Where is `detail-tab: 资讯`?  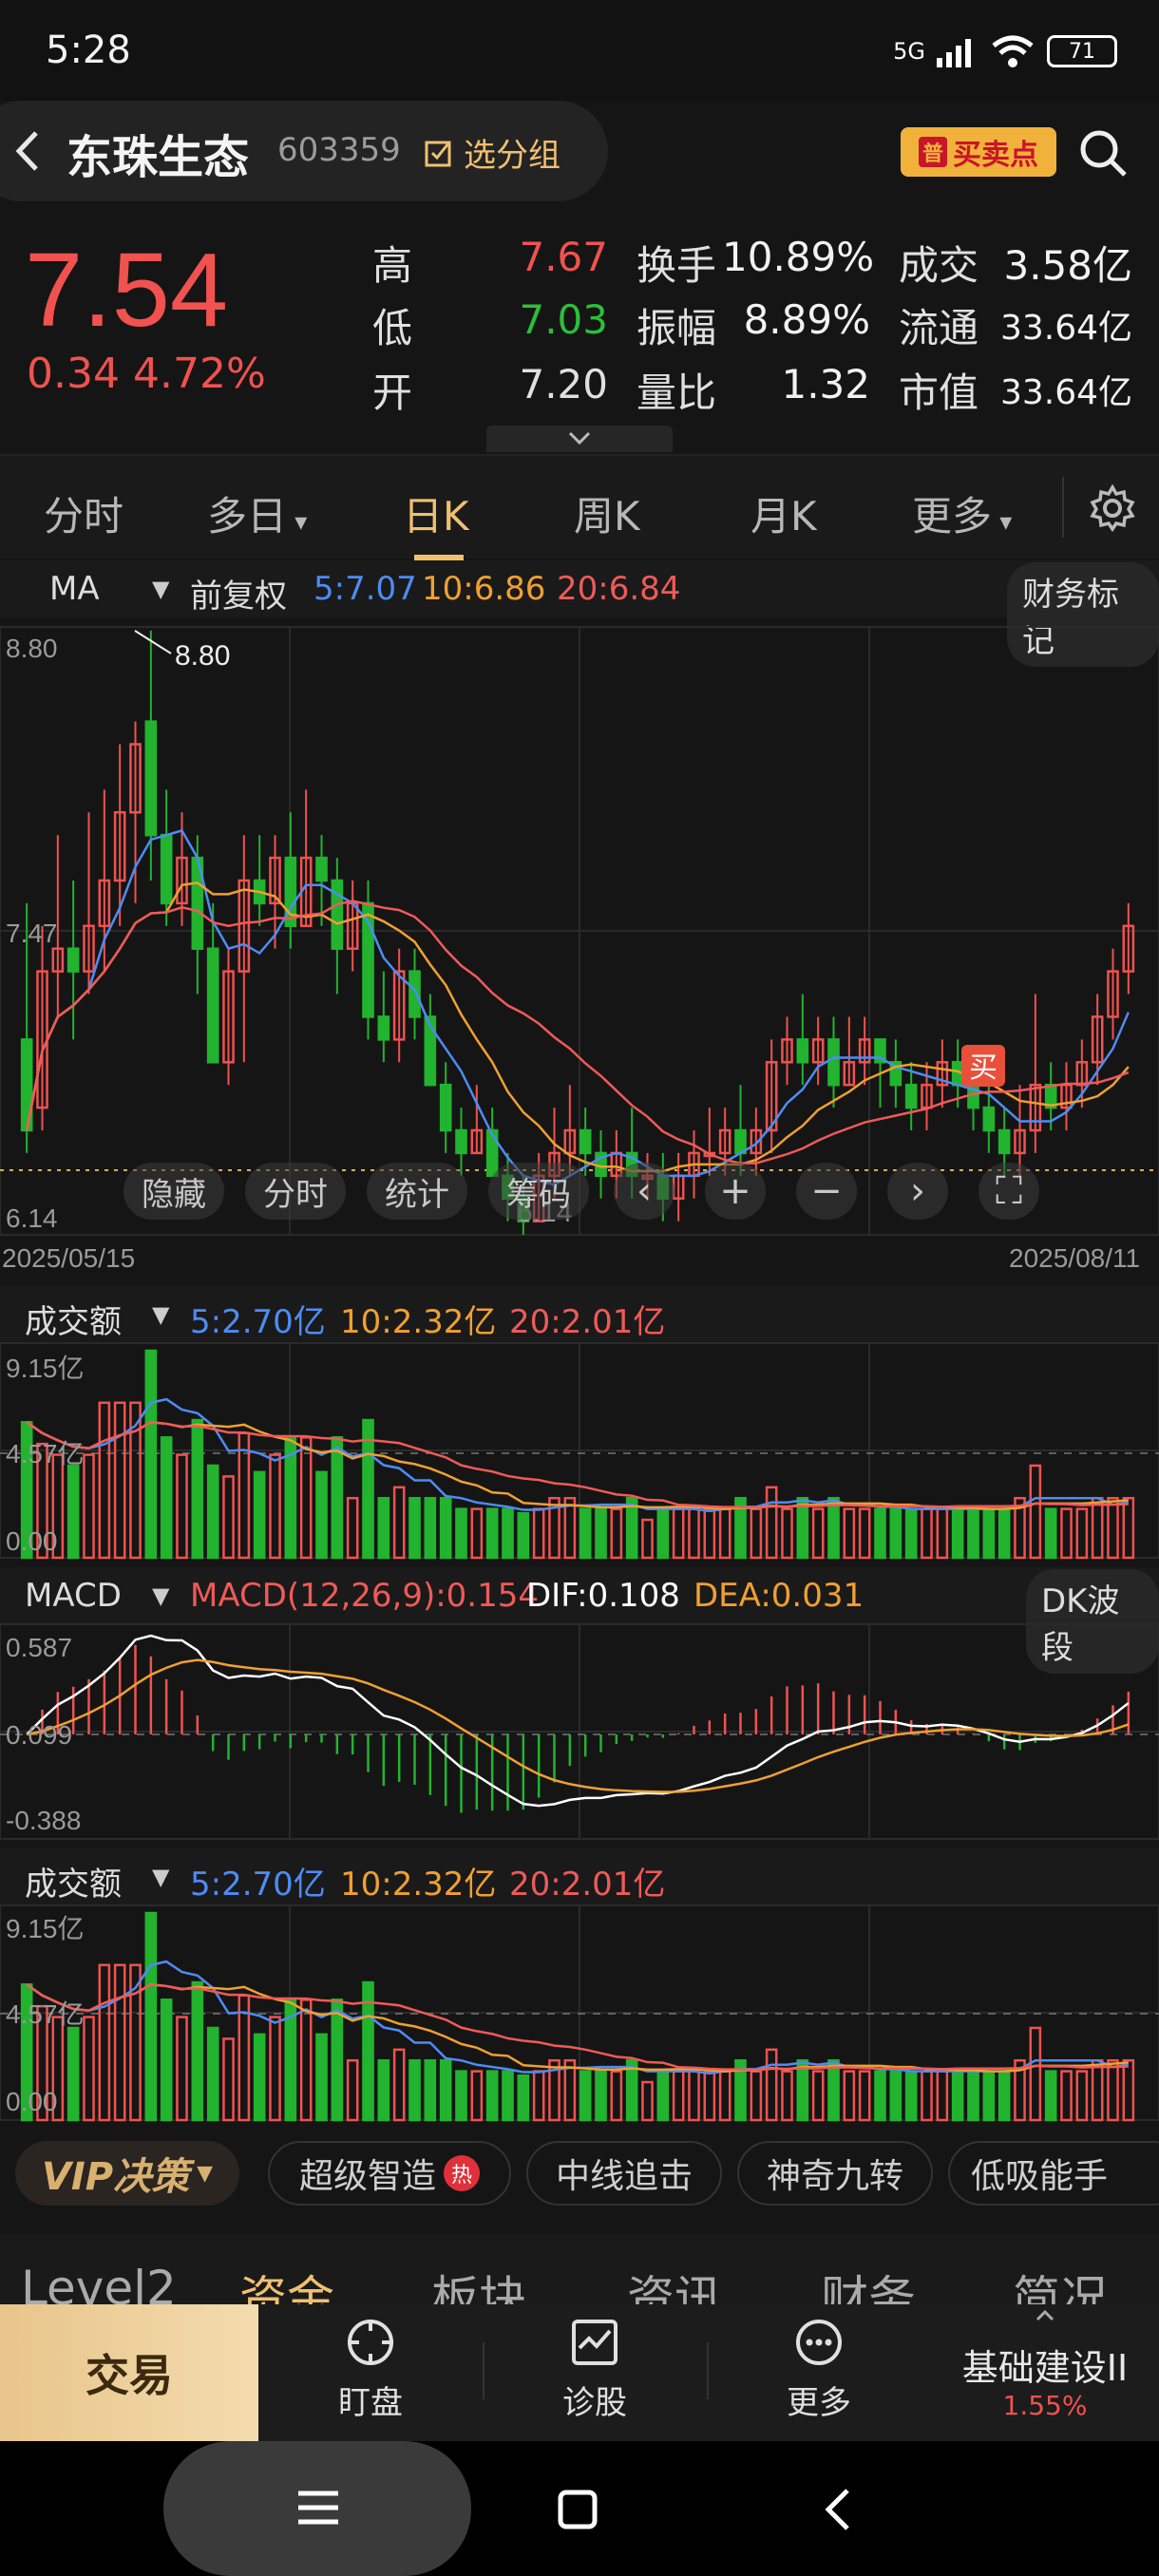 detail-tab: 资讯 is located at coordinates (674, 2283).